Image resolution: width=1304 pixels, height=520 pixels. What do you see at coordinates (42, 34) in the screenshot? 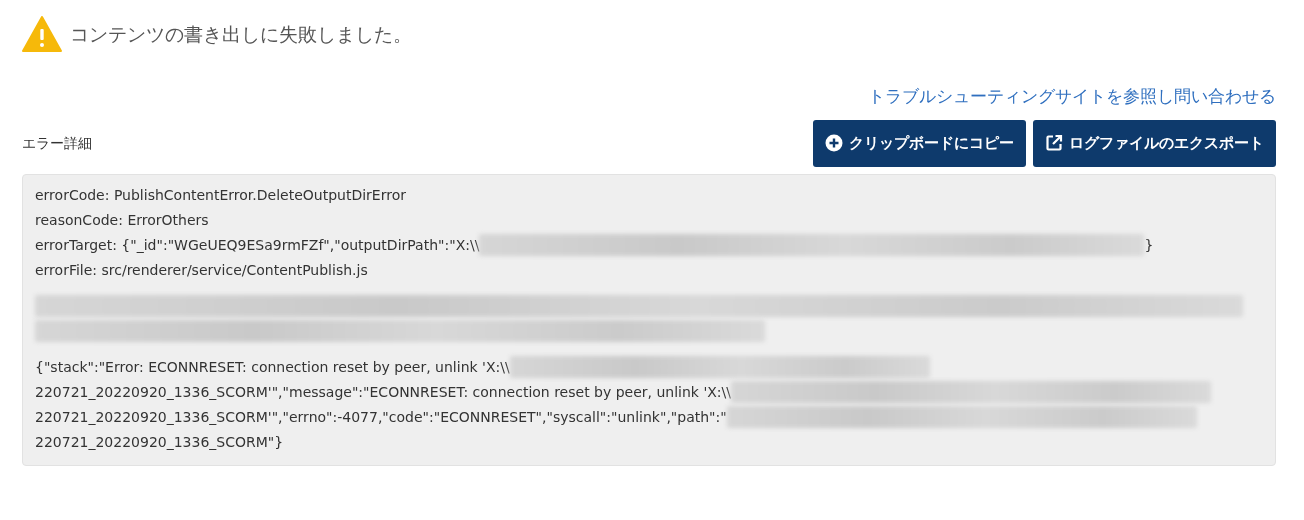
I see `warning-icon` at bounding box center [42, 34].